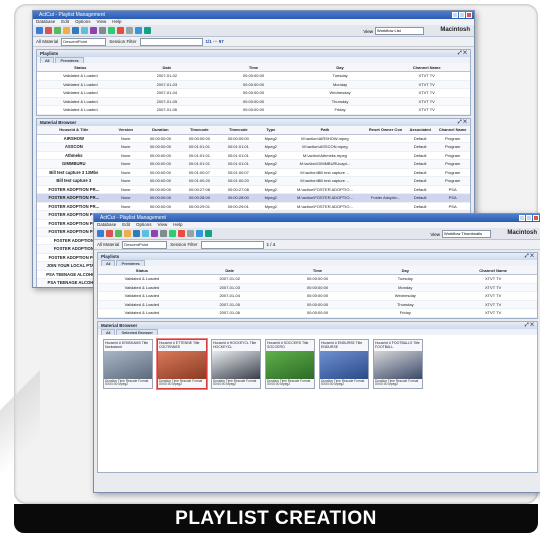 This screenshot has width=540, height=533. Describe the element at coordinates (325, 130) in the screenshot. I see `column-header: Path` at that location.